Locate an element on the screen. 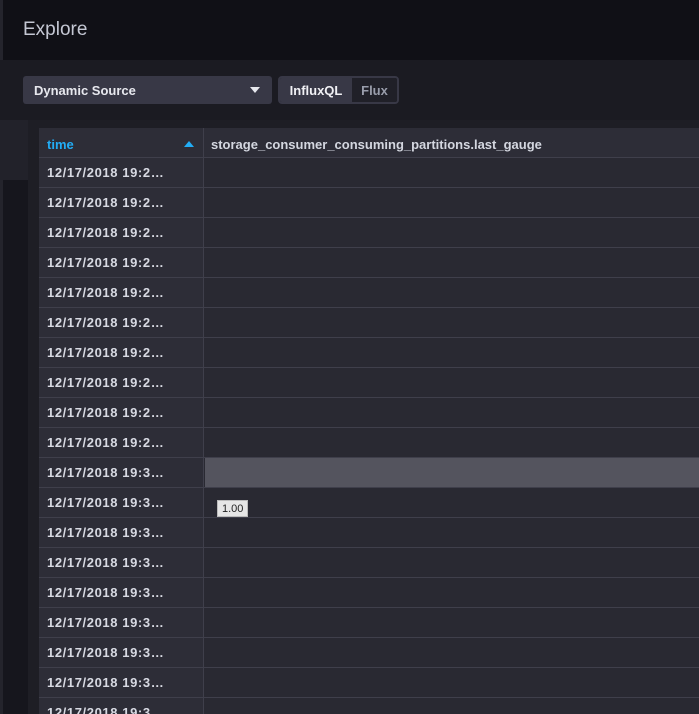 This screenshot has width=699, height=714. flux-toggle-button: Flux is located at coordinates (374, 90).